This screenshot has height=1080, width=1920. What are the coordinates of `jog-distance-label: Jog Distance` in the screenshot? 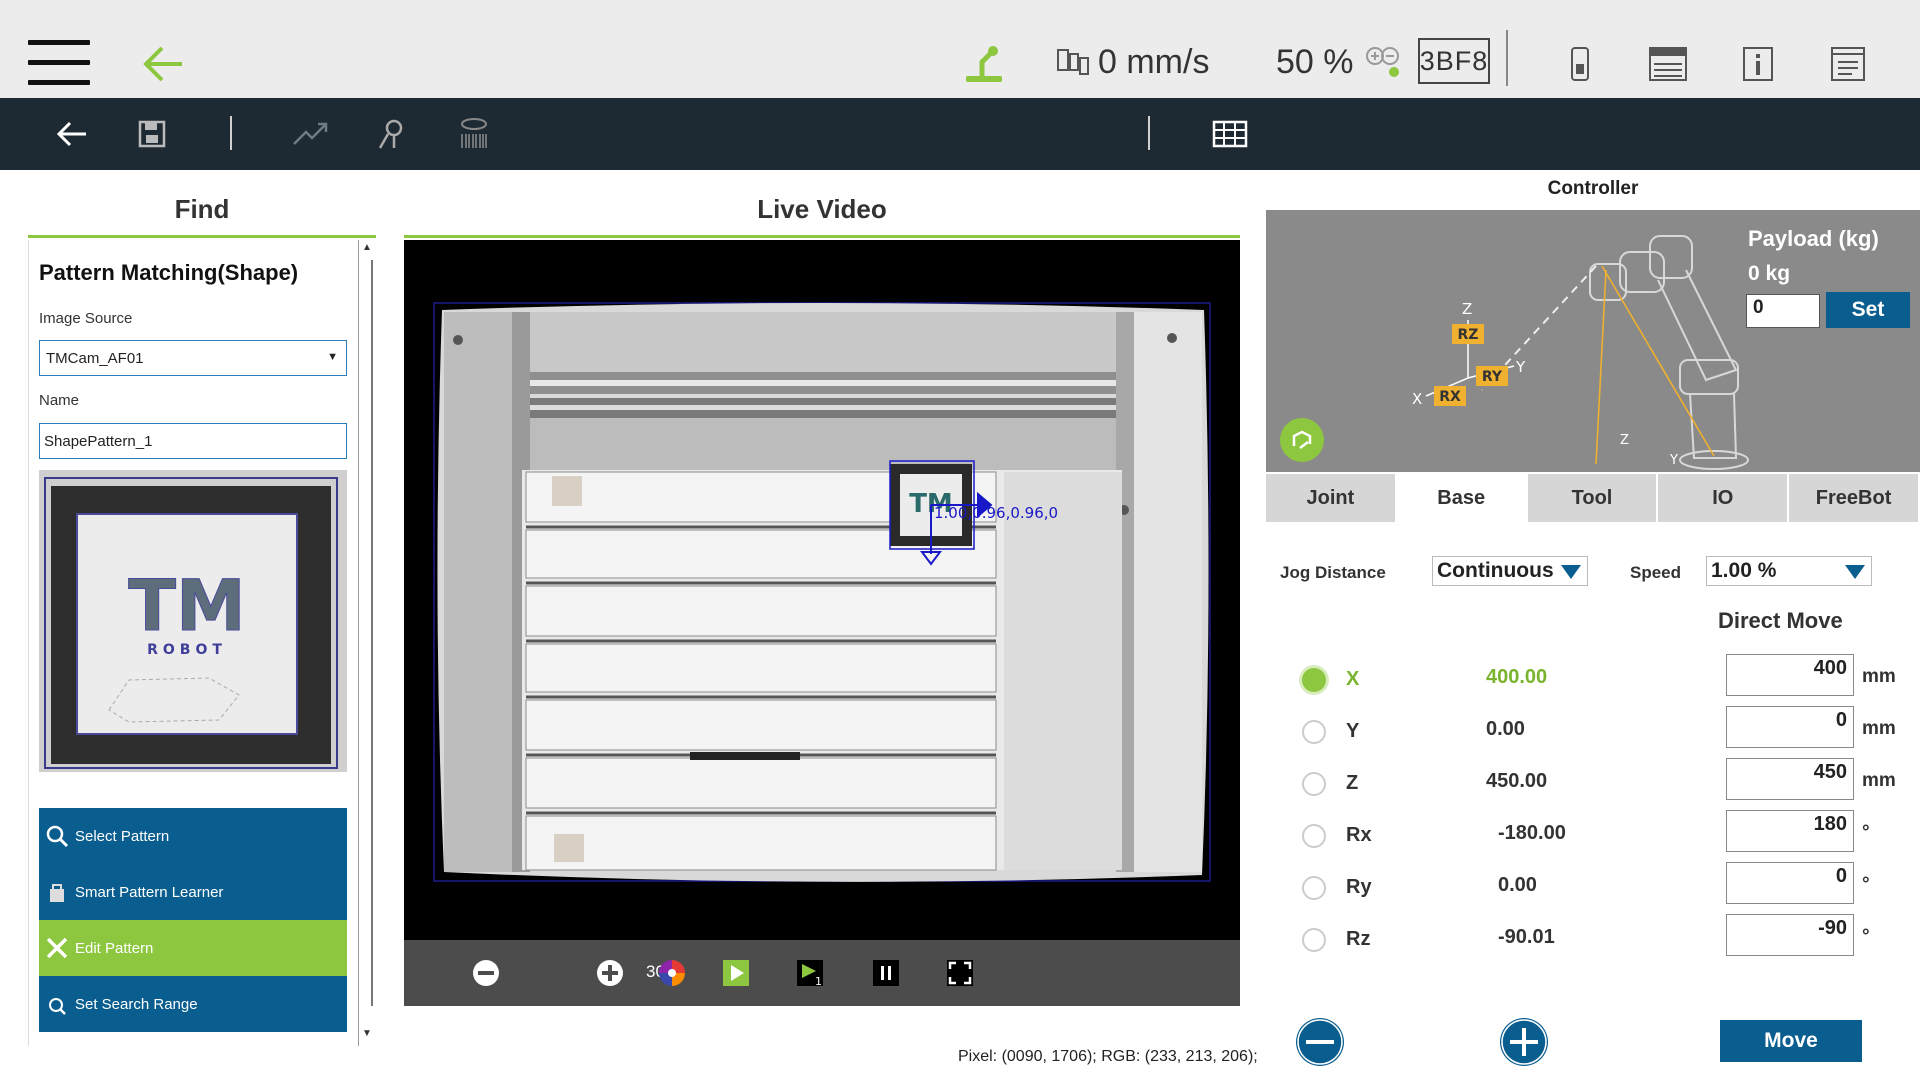 It's located at (1333, 572).